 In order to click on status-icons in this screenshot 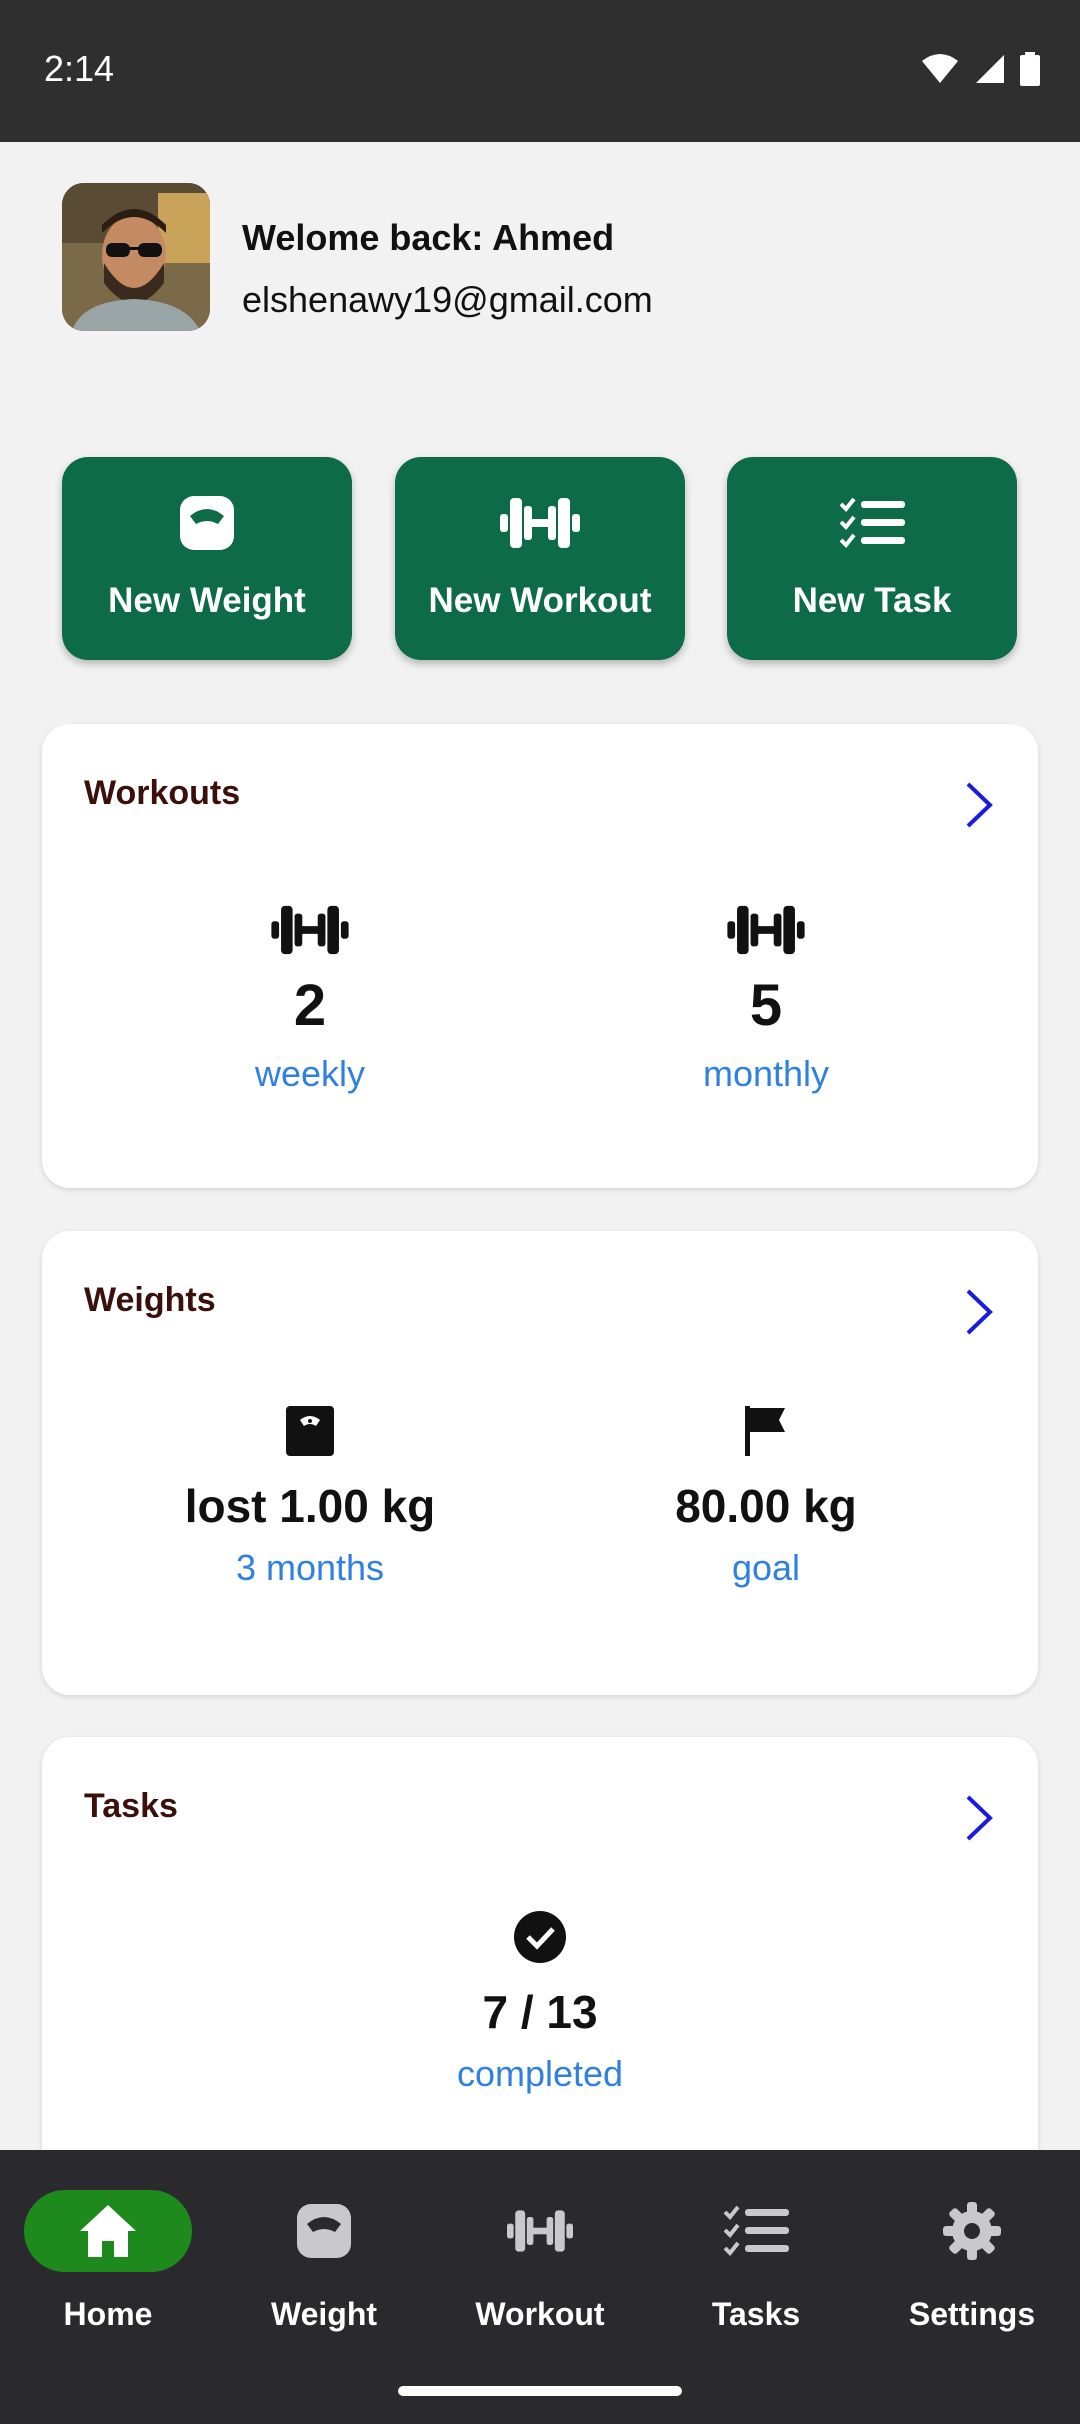, I will do `click(980, 69)`.